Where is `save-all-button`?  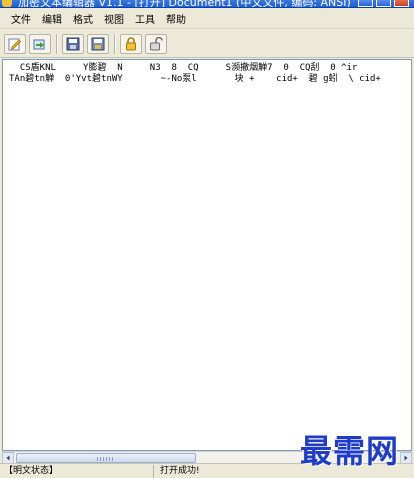 save-all-button is located at coordinates (98, 43).